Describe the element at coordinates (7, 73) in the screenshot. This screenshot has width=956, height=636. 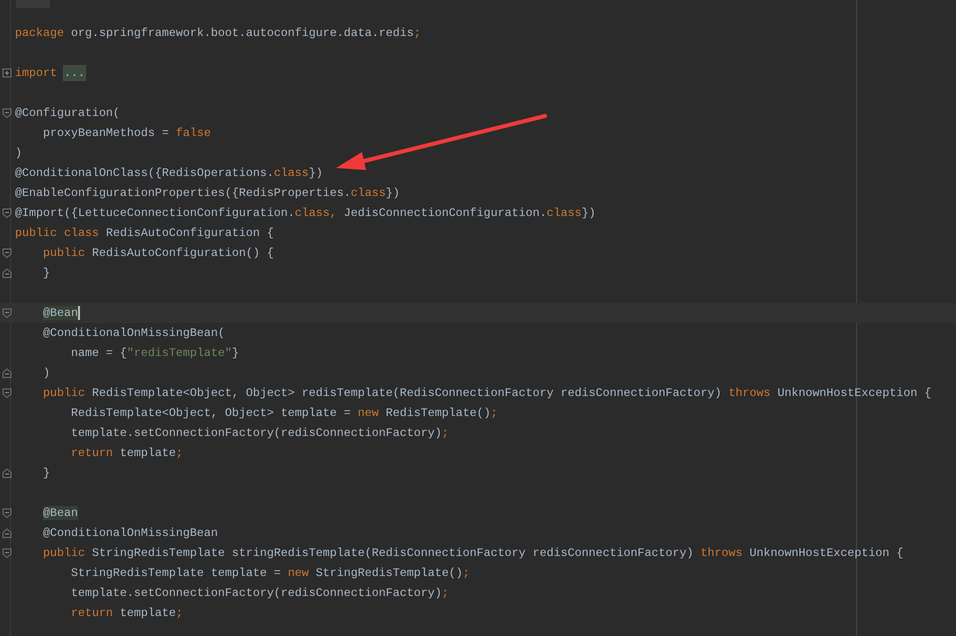
I see `fold-plus-icon` at that location.